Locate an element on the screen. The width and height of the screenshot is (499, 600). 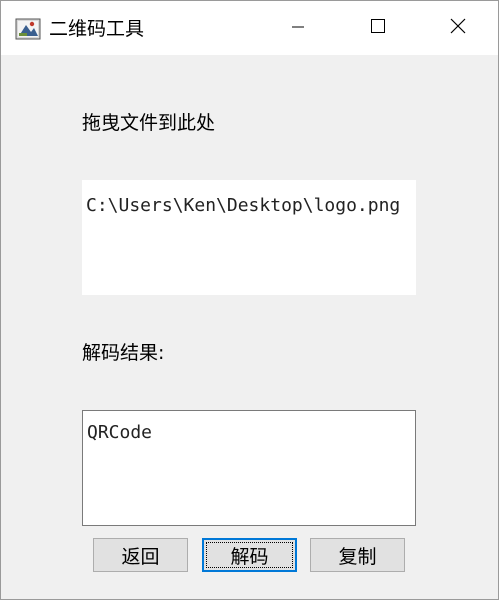
close-icon is located at coordinates (458, 28).